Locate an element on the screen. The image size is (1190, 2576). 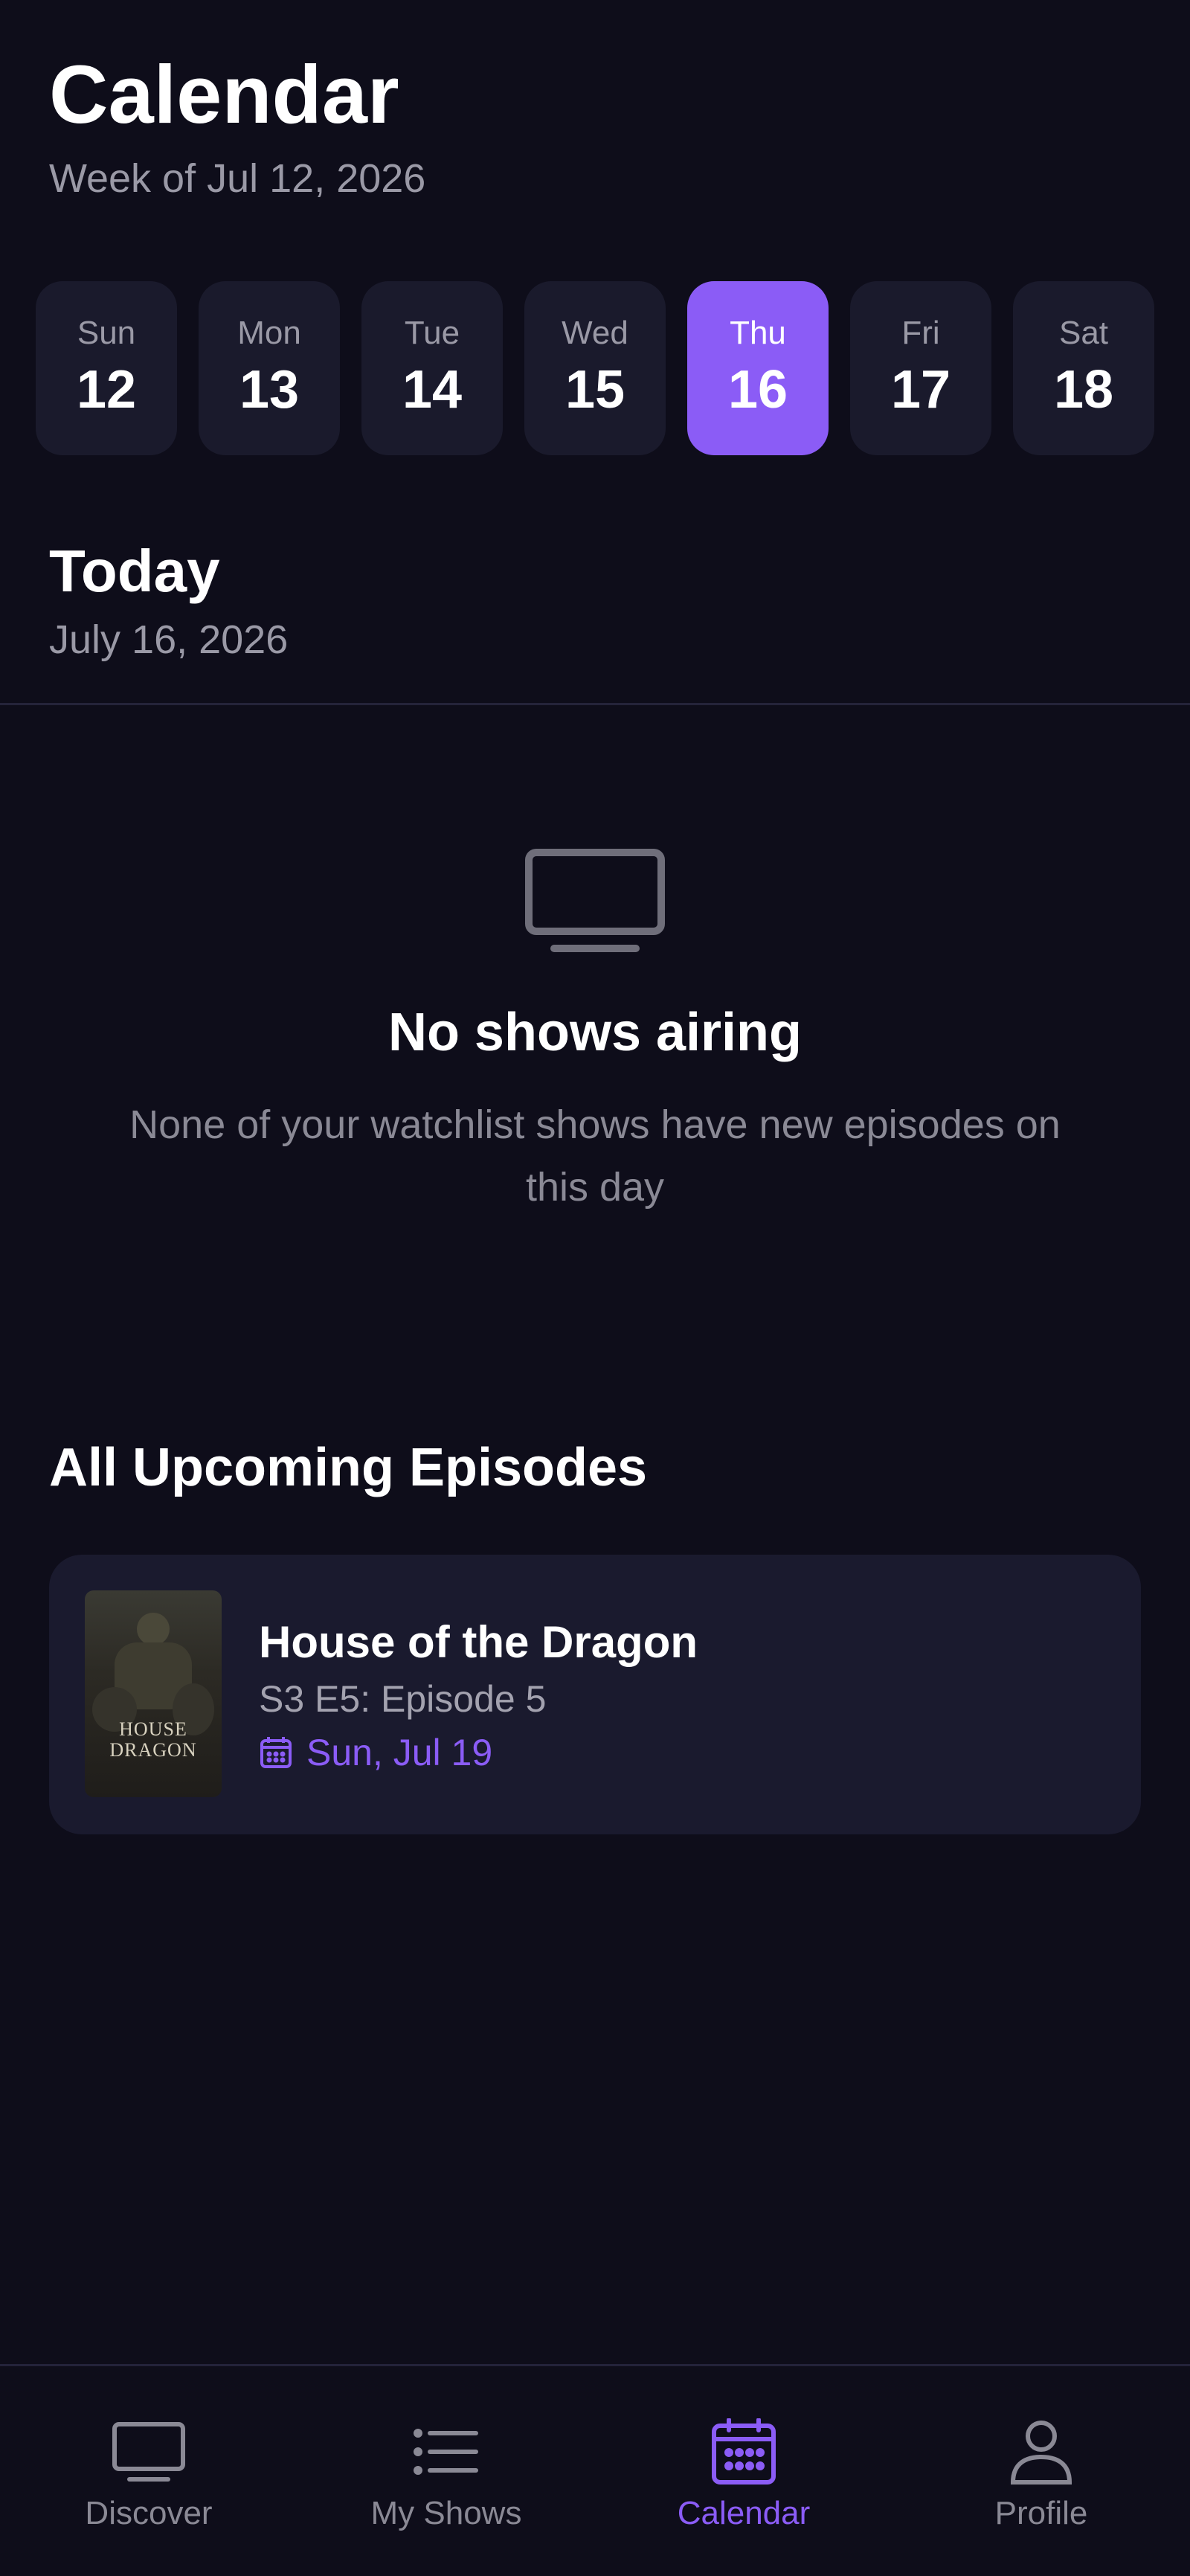
person-icon is located at coordinates (1041, 2453).